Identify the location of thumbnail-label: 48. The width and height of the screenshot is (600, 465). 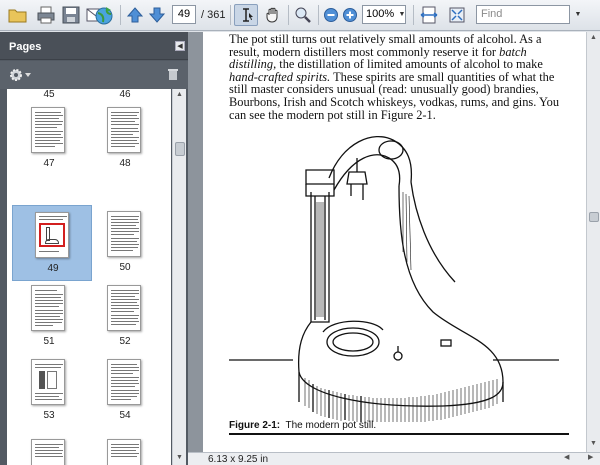
(125, 163).